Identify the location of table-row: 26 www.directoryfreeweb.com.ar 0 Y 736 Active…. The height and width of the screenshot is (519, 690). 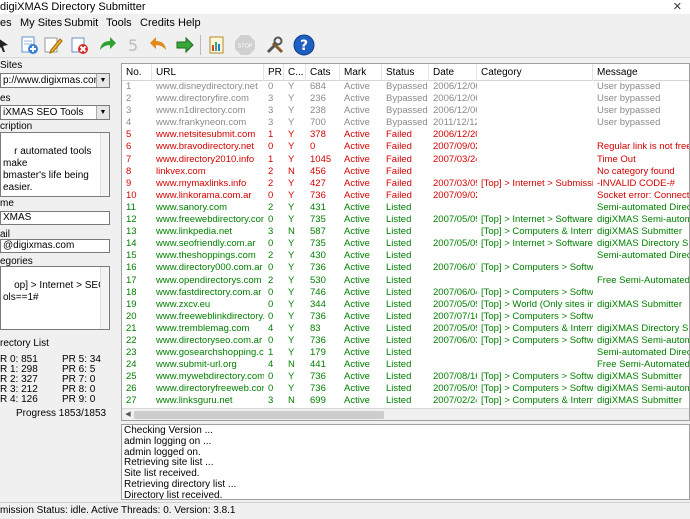
(405, 389).